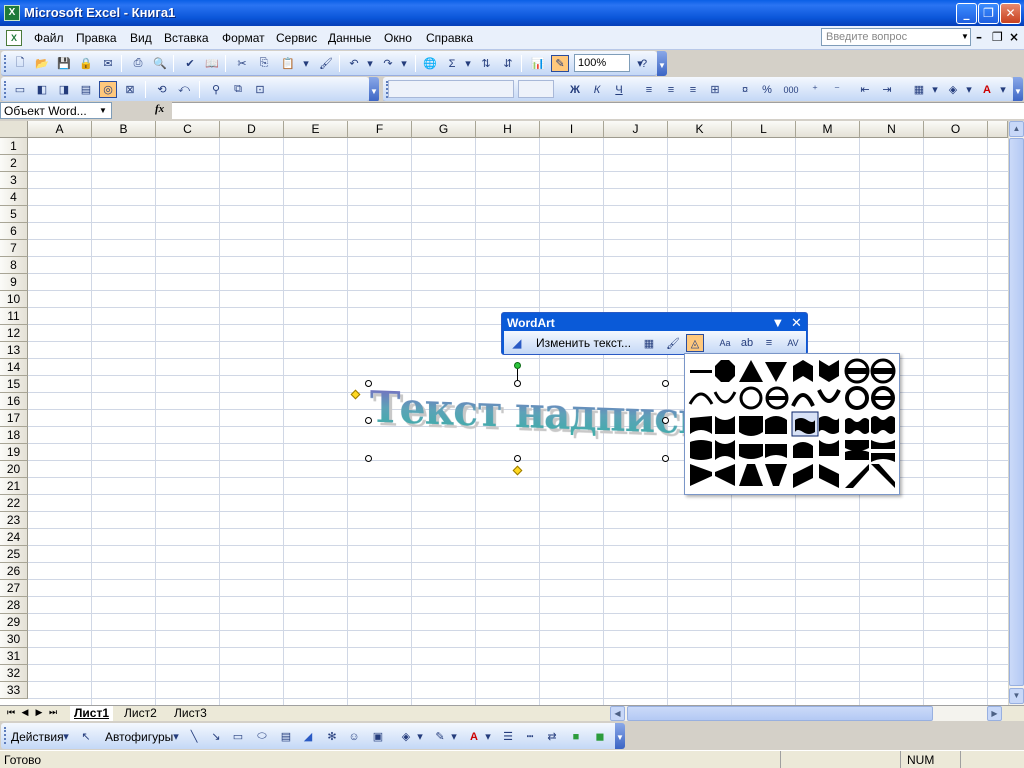  I want to click on increase-indent-icon: ⇥, so click(887, 89).